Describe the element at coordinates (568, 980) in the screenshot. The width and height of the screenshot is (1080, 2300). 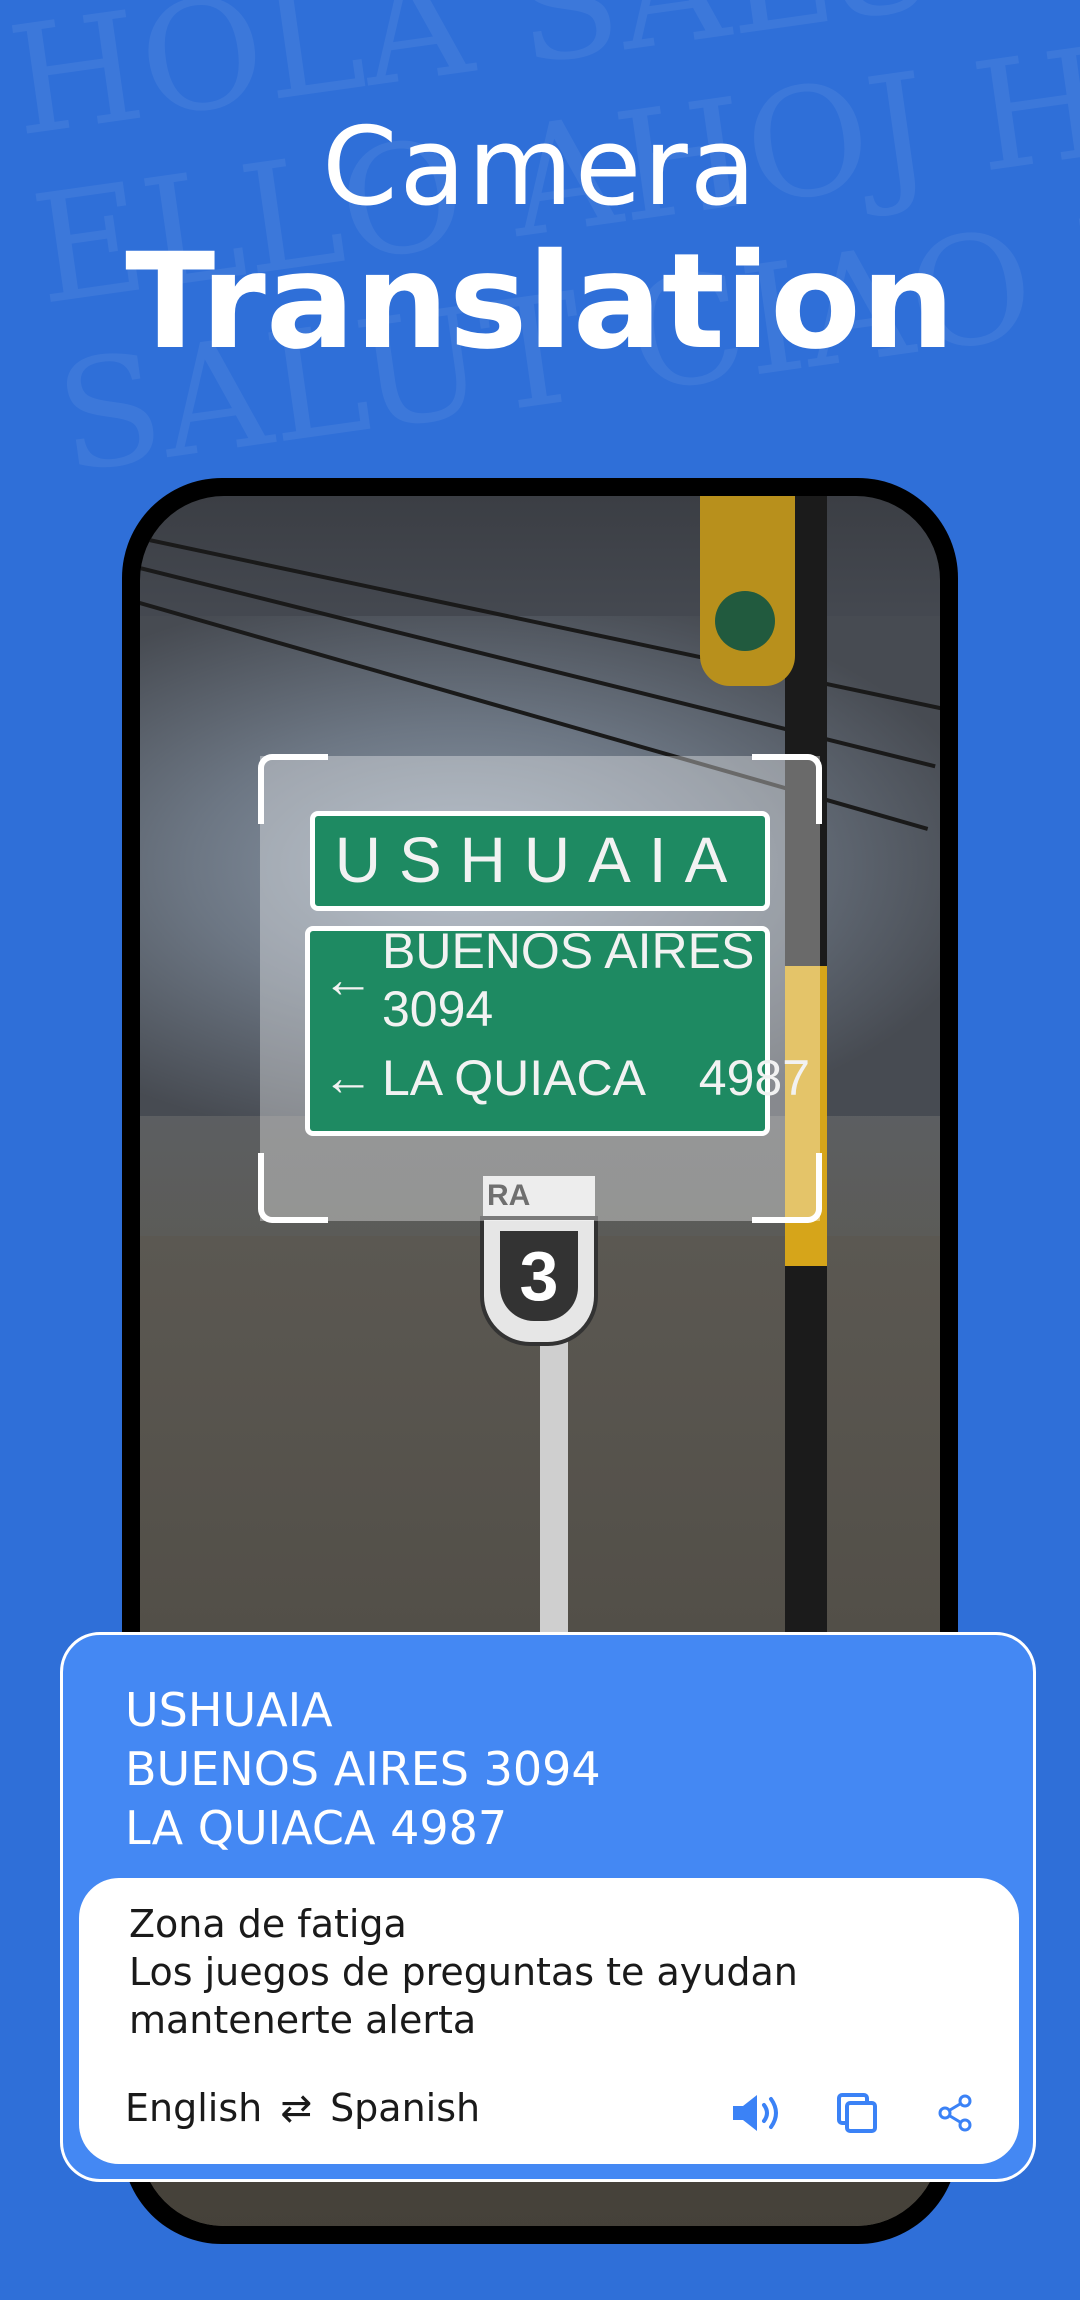
I see `sign-row-text: BUENOS AIRES 3094` at that location.